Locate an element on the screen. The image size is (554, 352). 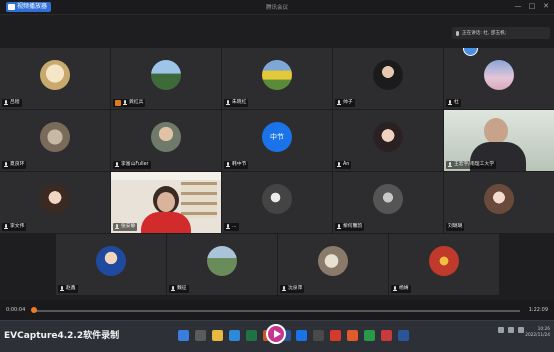
close-button: ✕ is located at coordinates (546, 6).